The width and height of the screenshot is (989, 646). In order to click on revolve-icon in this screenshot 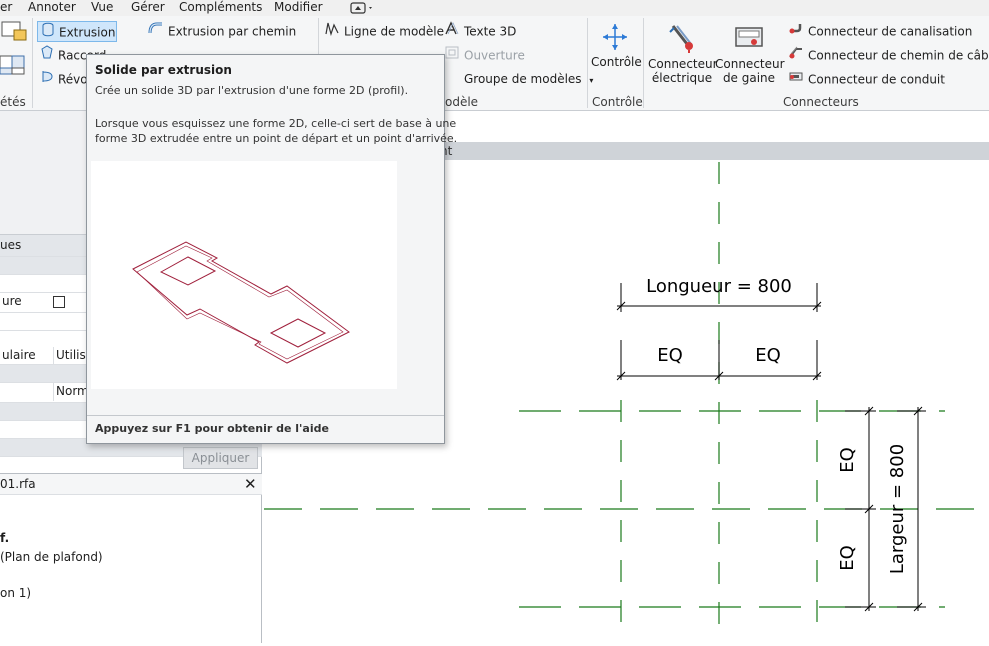, I will do `click(47, 80)`.